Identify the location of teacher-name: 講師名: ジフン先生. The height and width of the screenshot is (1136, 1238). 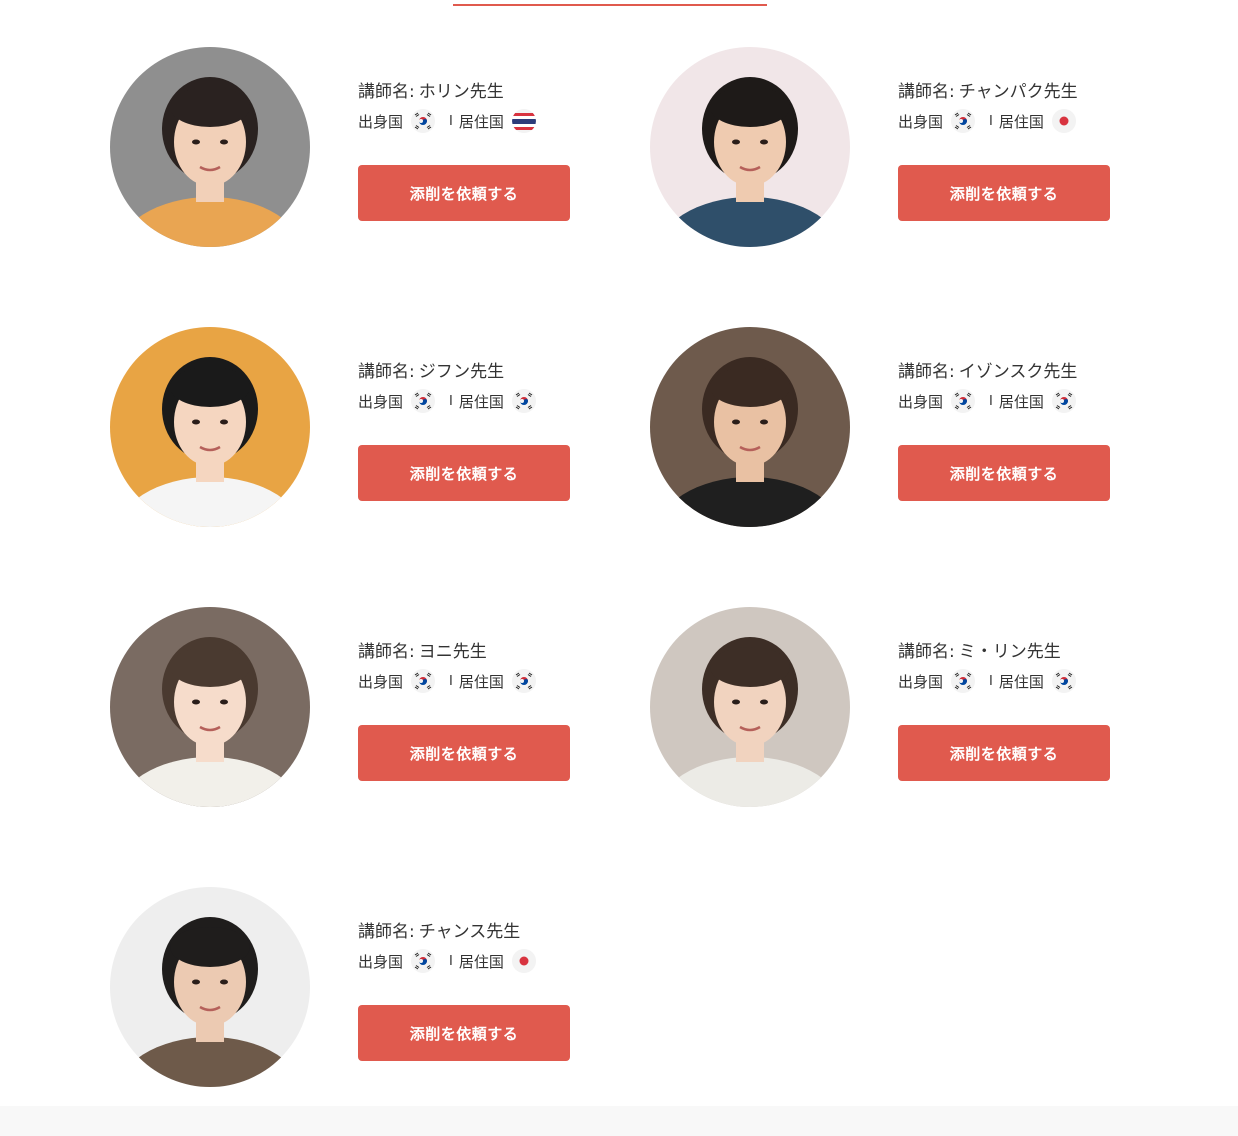
(431, 369).